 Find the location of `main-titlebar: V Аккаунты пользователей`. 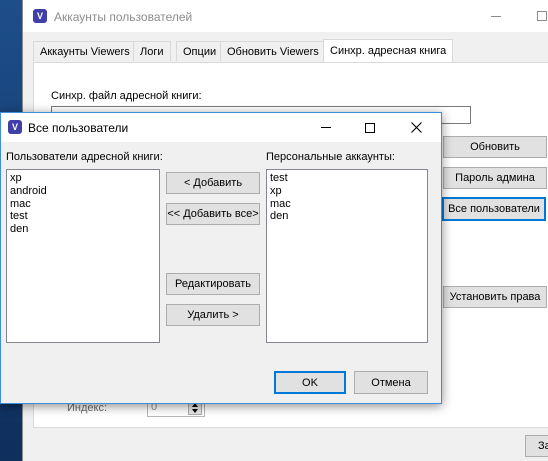

main-titlebar: V Аккаунты пользователей is located at coordinates (285, 16).